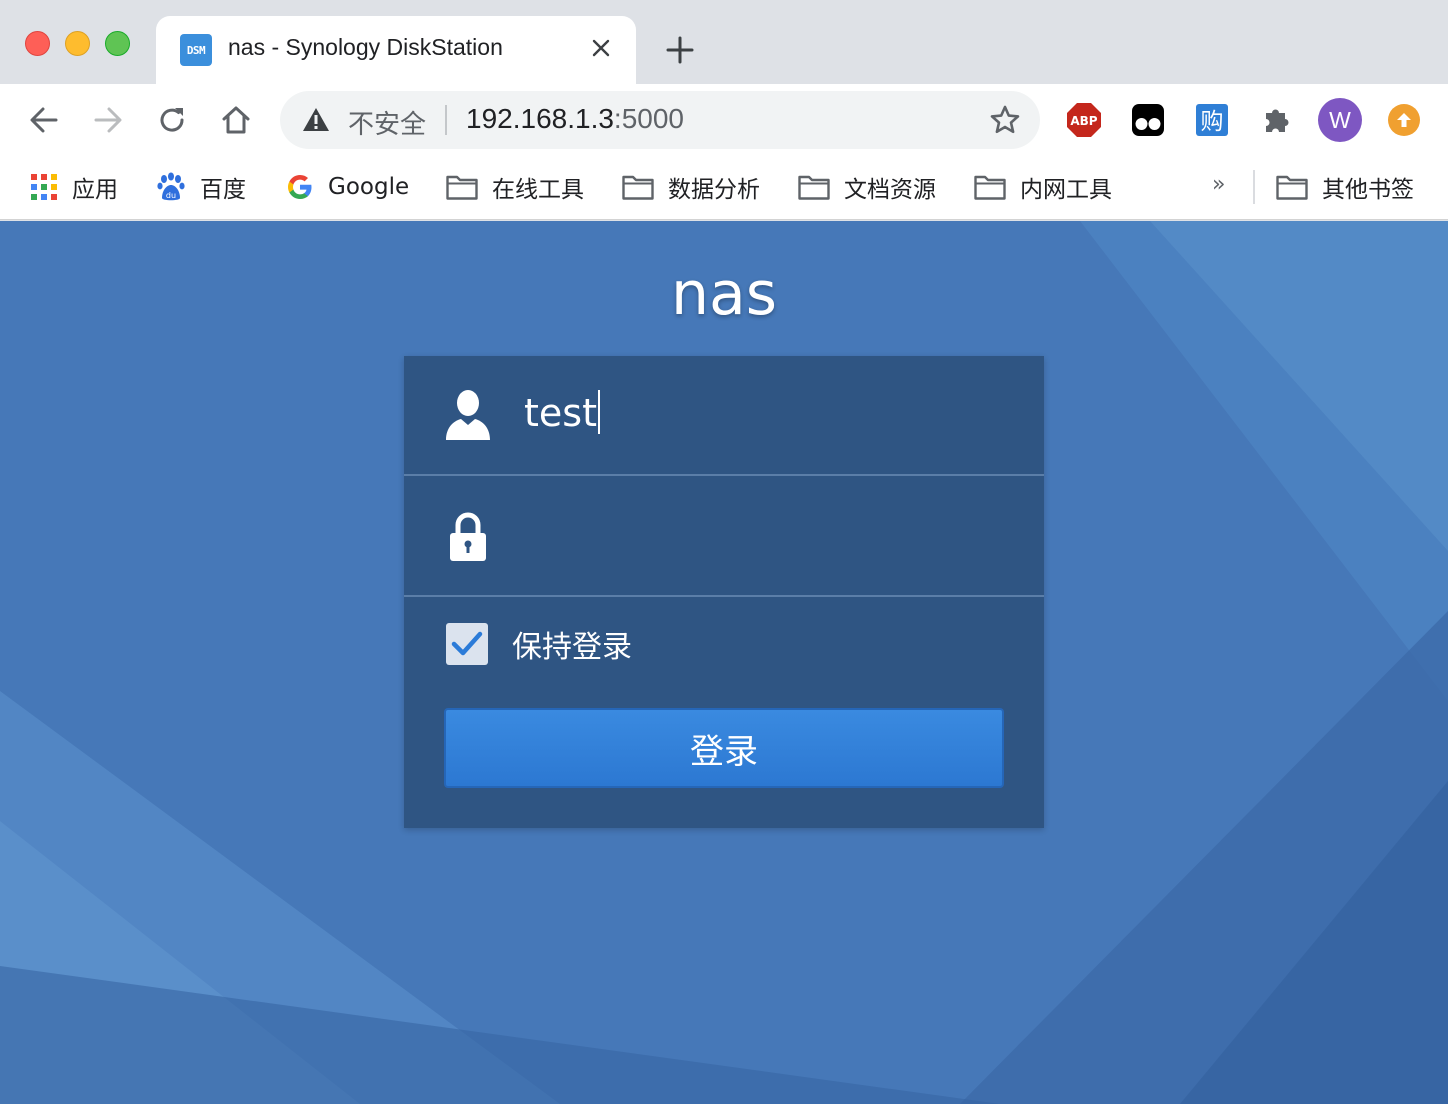  I want to click on bookmark-other-bookmarks: 其他书签, so click(1345, 187).